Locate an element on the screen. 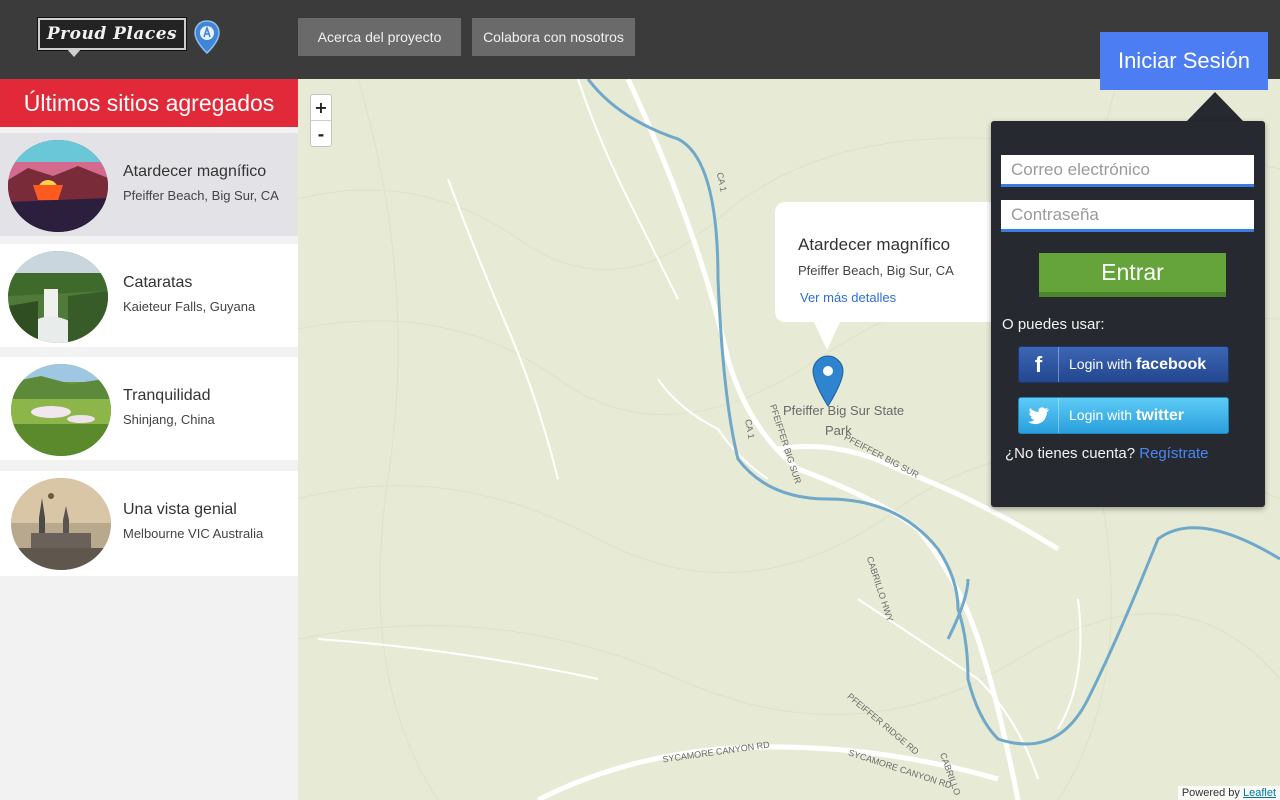 The width and height of the screenshot is (1280, 800). alt-login-text: O puedes usar: is located at coordinates (1053, 324).